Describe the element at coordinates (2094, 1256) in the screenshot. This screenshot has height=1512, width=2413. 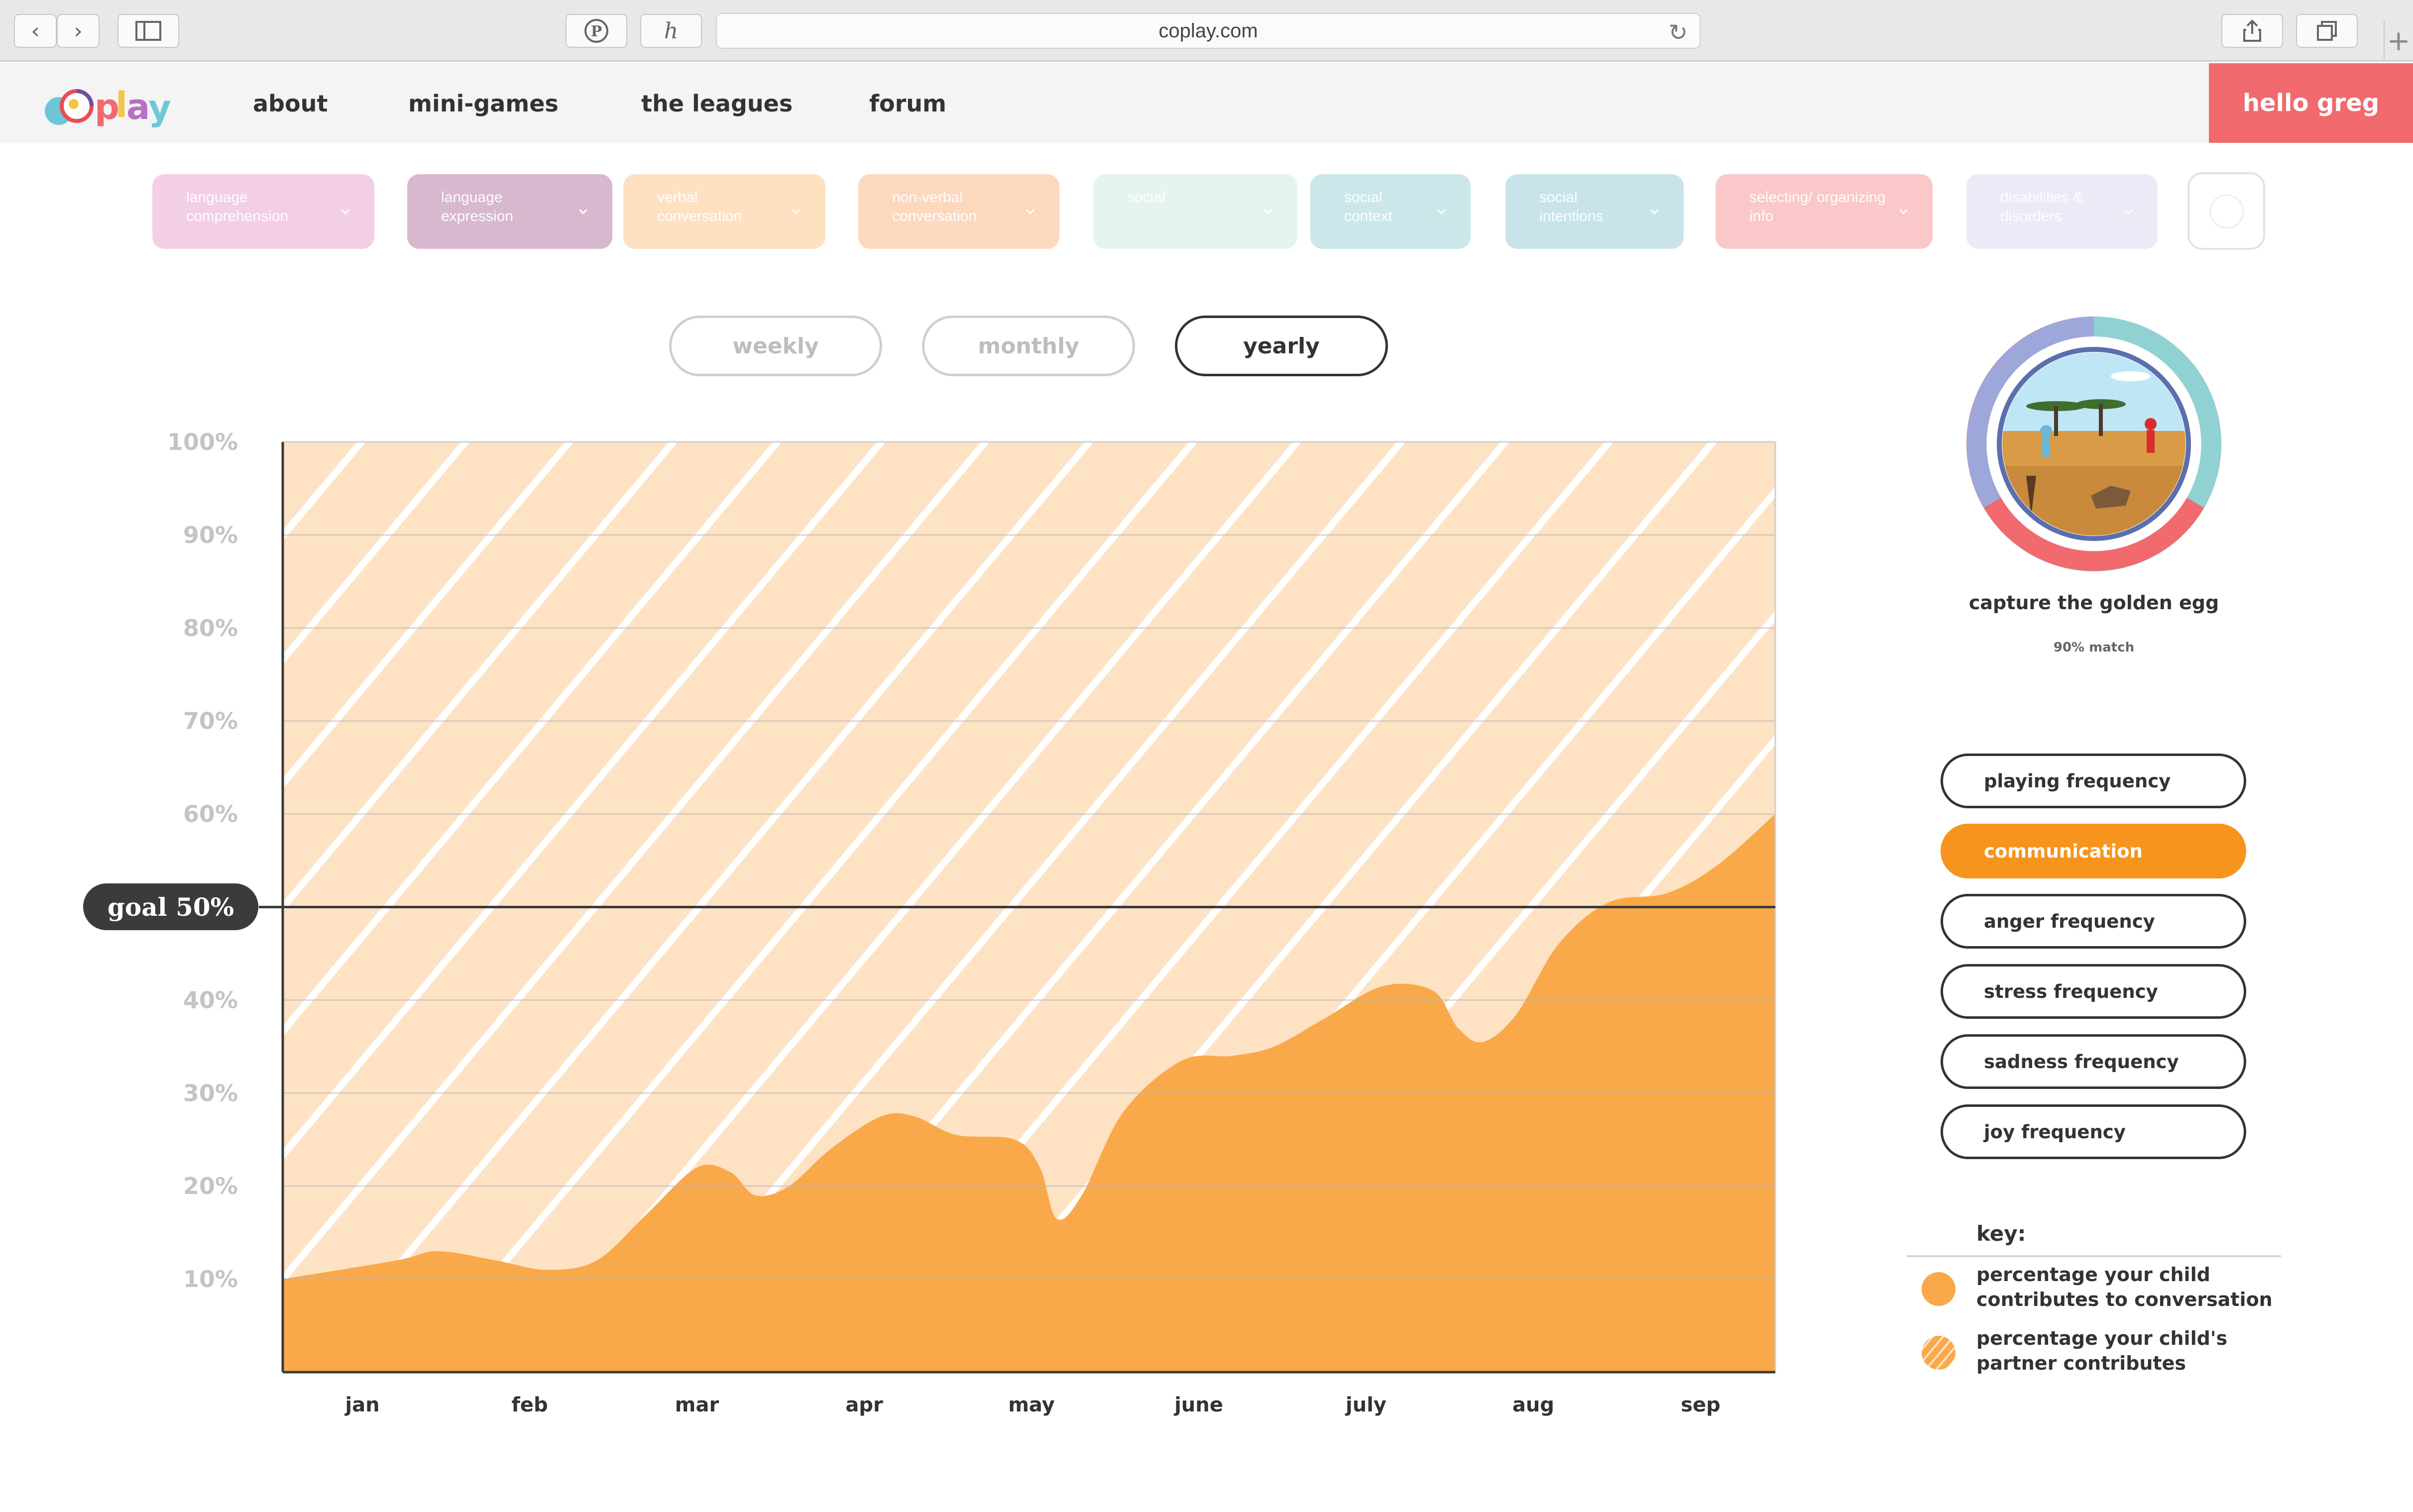
I see `key-divider` at that location.